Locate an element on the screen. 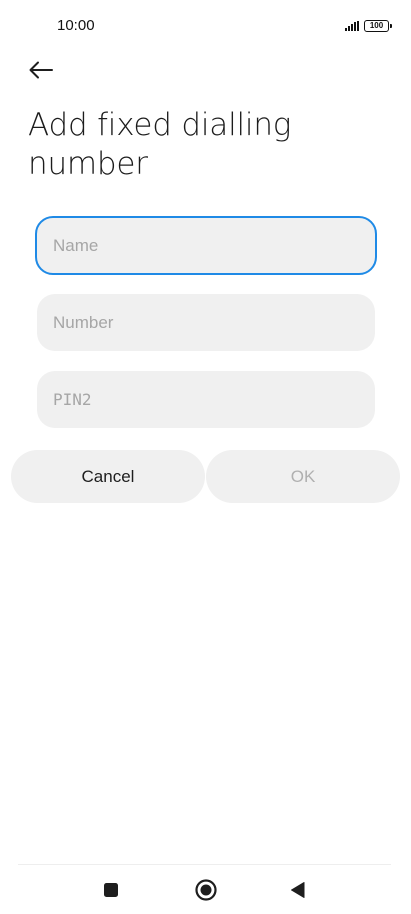 This screenshot has width=411, height=914. number-input is located at coordinates (206, 322).